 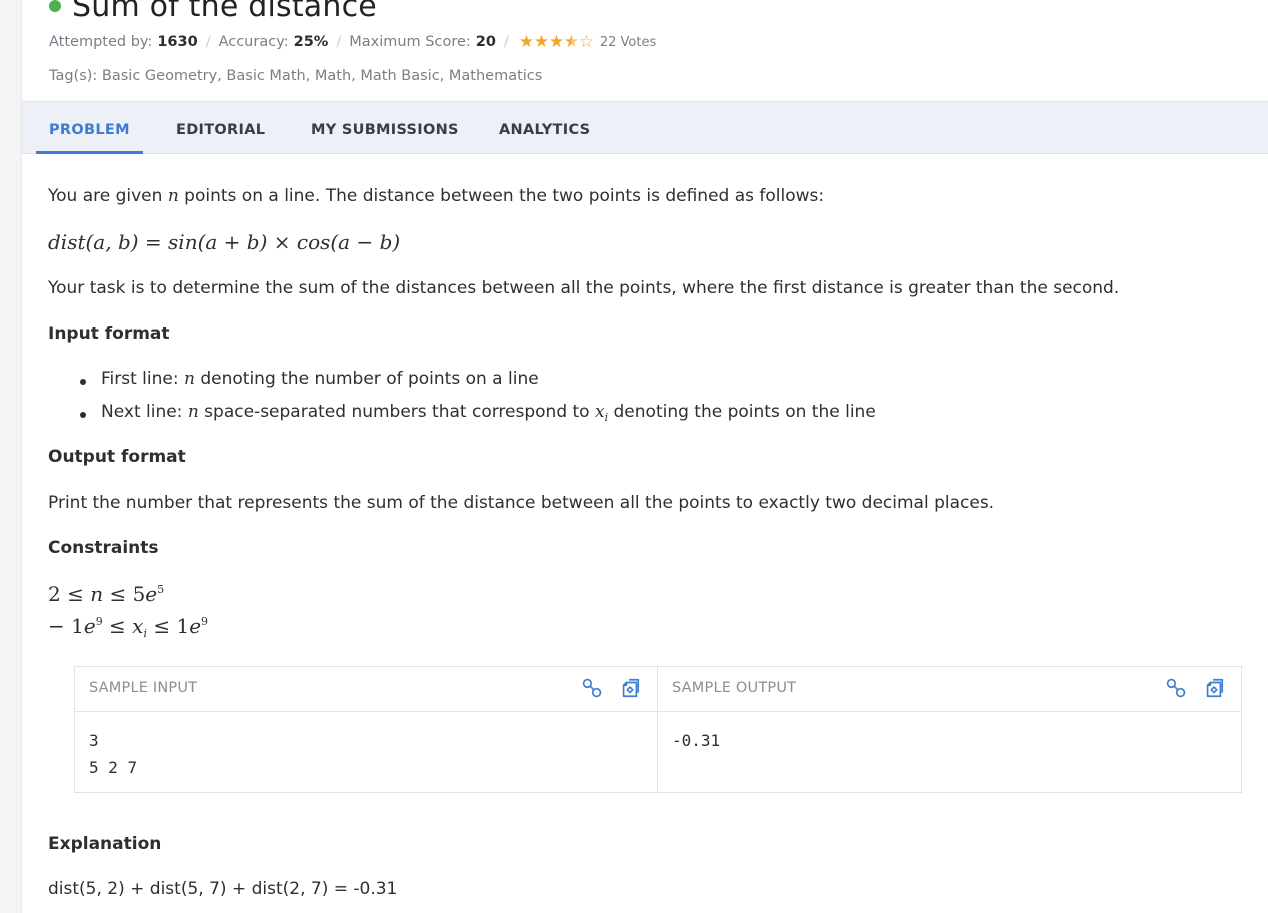 What do you see at coordinates (224, 12) in the screenshot?
I see `problem-title: Sum of the distance` at bounding box center [224, 12].